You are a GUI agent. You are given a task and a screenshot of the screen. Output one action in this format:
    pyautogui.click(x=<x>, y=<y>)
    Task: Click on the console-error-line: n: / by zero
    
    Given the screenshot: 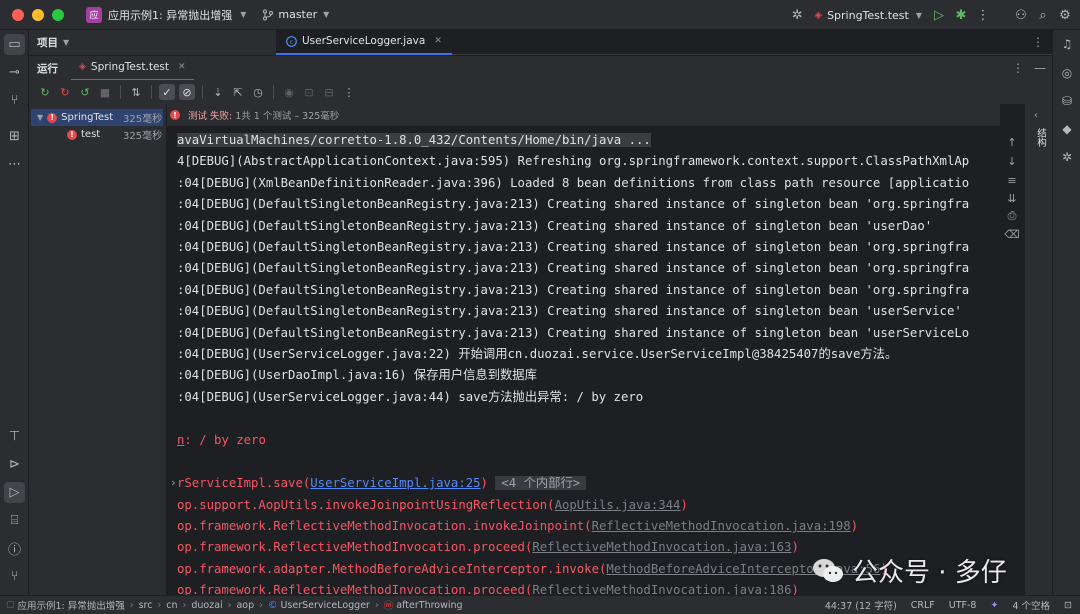 What is the action you would take?
    pyautogui.click(x=221, y=440)
    